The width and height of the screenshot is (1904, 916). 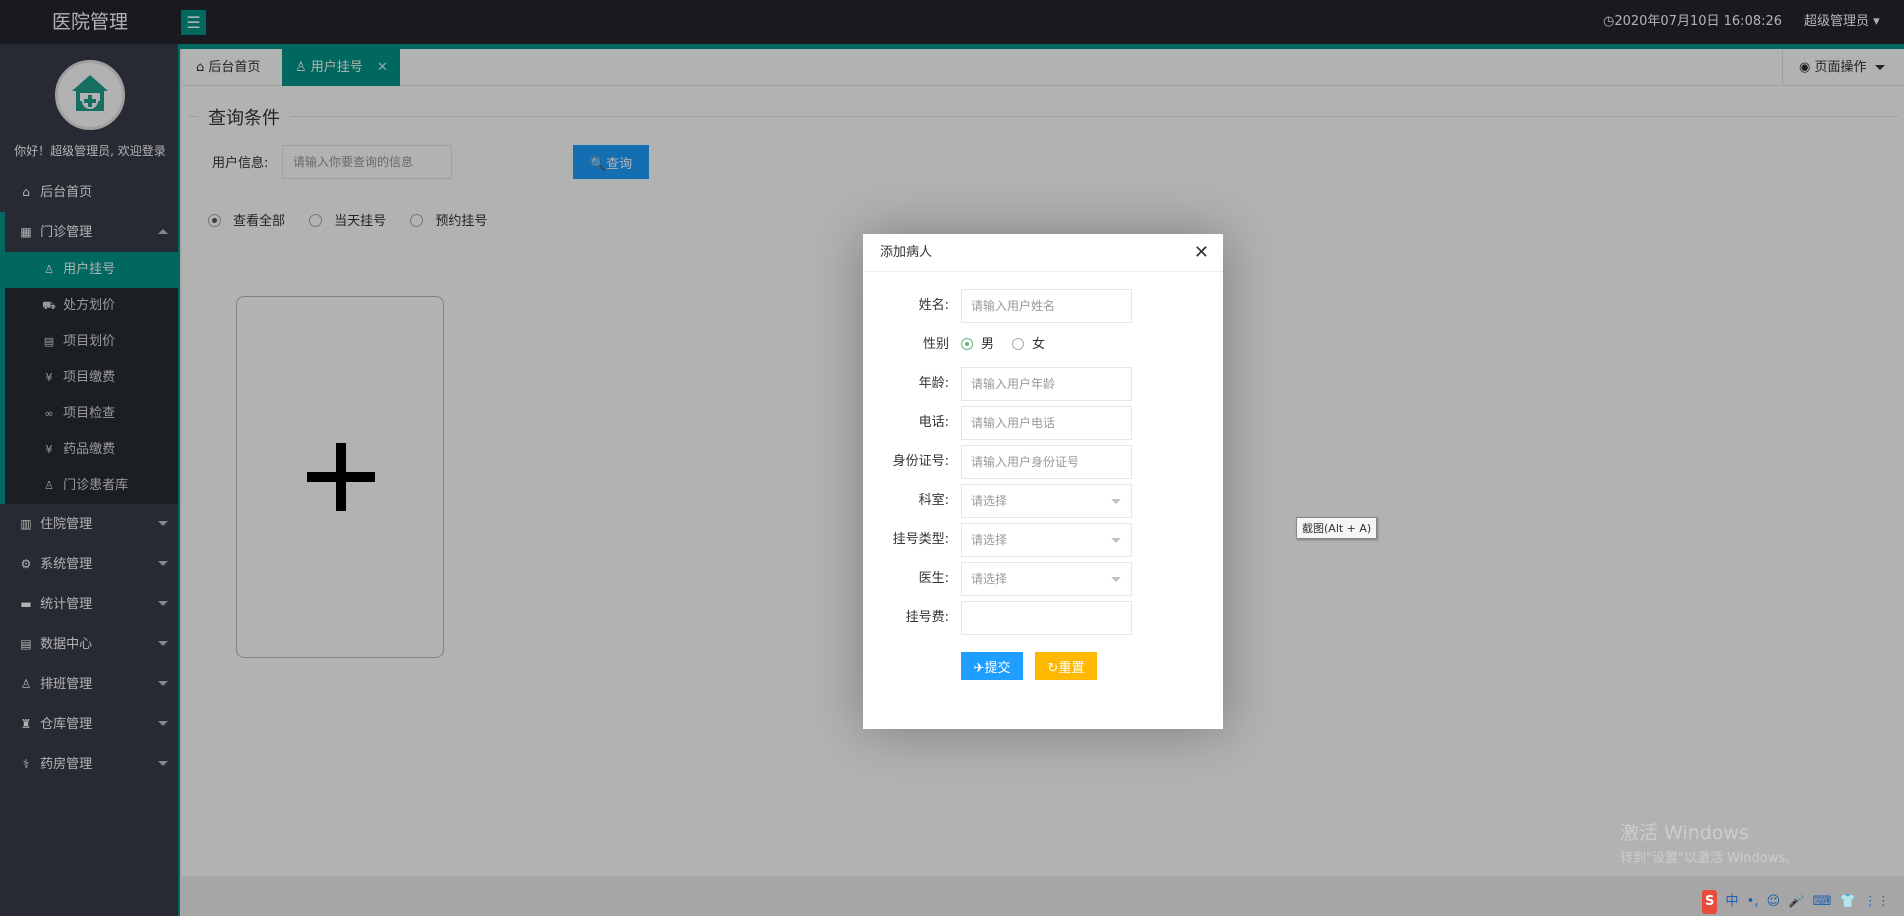 What do you see at coordinates (1046, 501) in the screenshot?
I see `department-select: 请选择` at bounding box center [1046, 501].